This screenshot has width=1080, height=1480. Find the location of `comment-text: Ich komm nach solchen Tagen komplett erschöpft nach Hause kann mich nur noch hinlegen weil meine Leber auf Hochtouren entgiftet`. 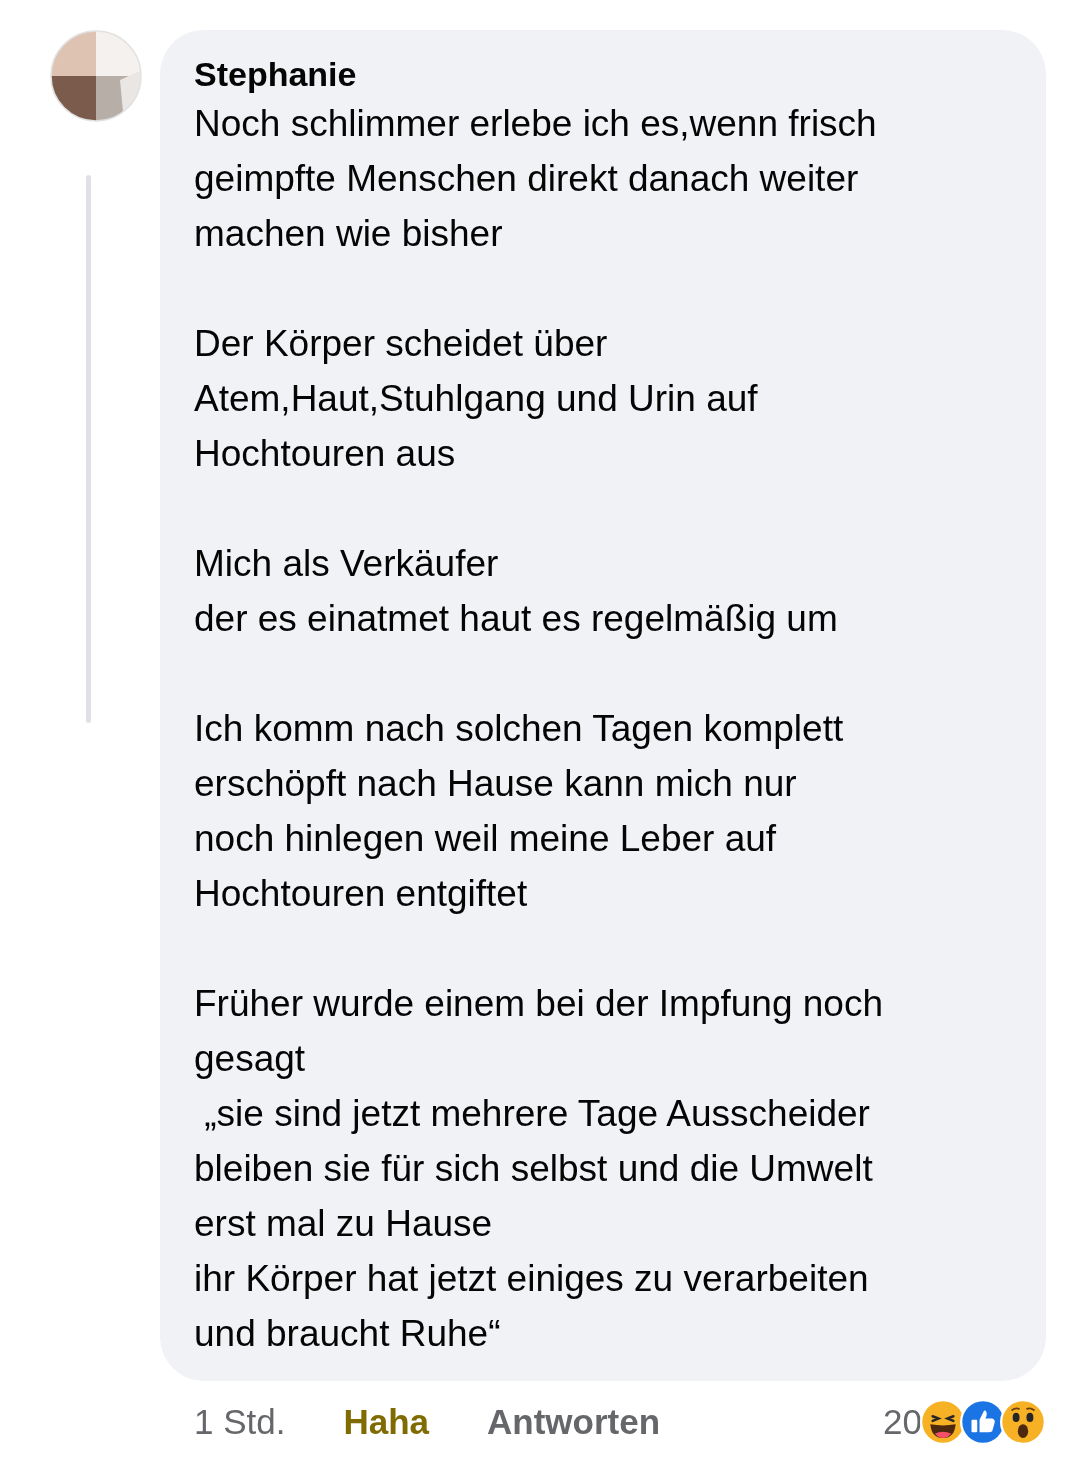

comment-text: Ich komm nach solchen Tagen komplett erschöpft nach Hause kann mich nur noch hinlegen weil meine Leber auf Hochtouren entgiftet is located at coordinates (519, 811).